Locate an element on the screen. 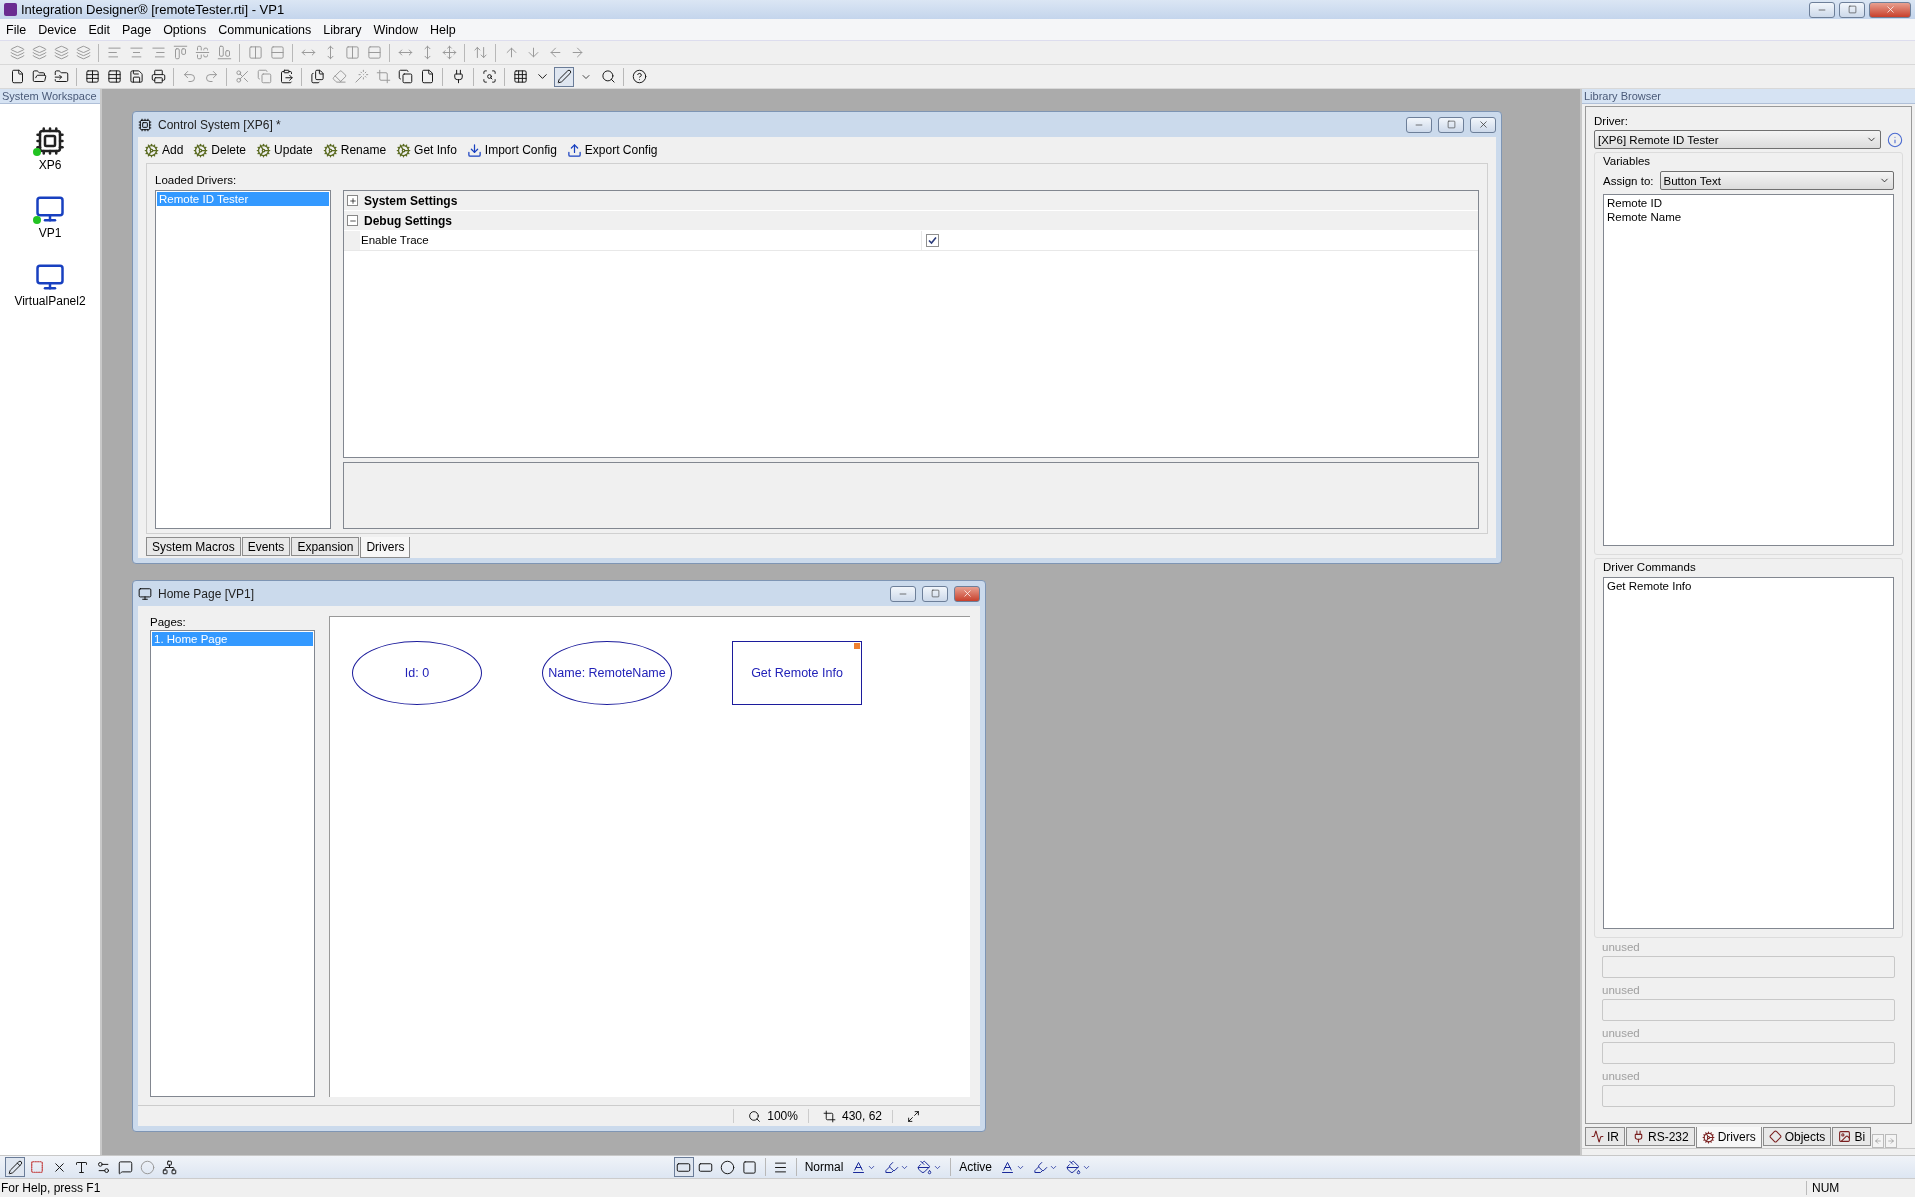  tab: IR is located at coordinates (1605, 1136).